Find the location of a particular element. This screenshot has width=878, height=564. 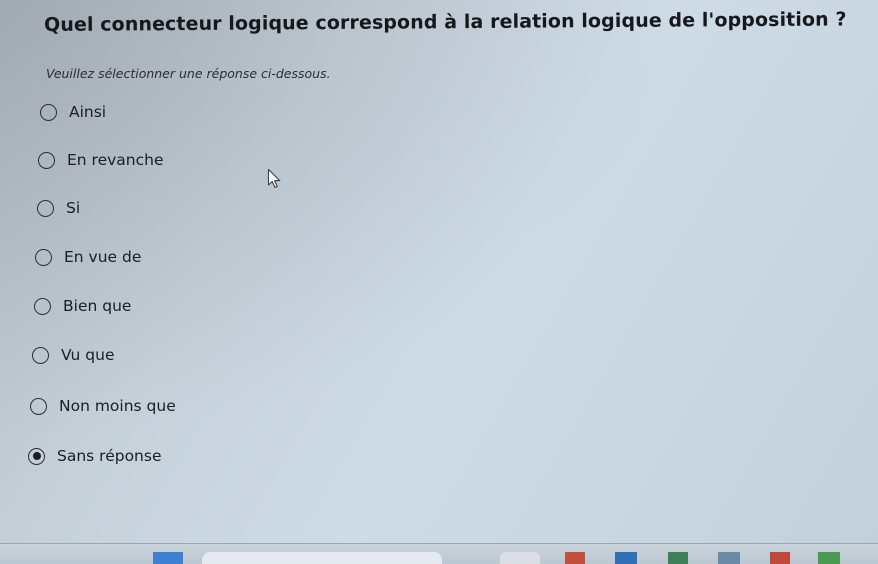

option-label: Si is located at coordinates (73, 208).